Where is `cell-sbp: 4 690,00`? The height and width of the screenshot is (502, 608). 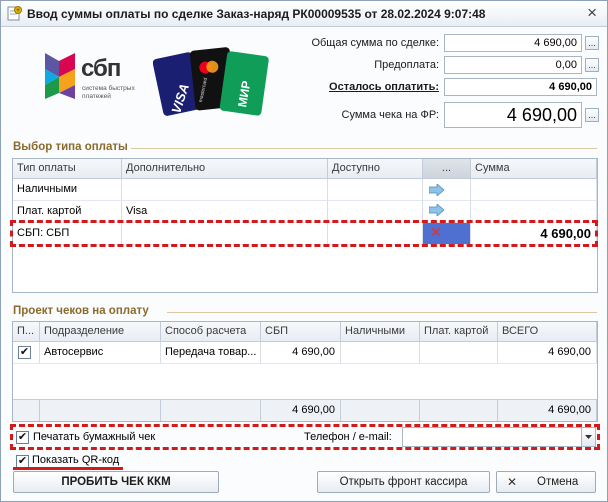 cell-sbp: 4 690,00 is located at coordinates (301, 353).